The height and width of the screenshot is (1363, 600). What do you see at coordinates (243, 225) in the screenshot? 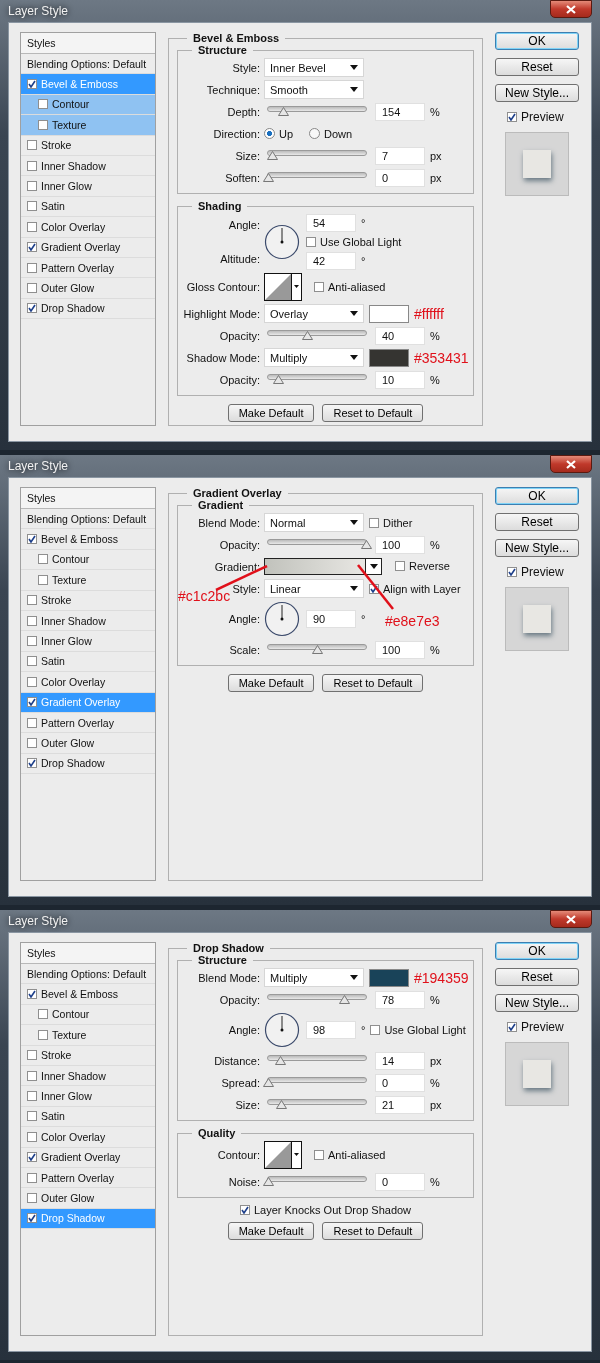
I see `field-label: Angle:` at bounding box center [243, 225].